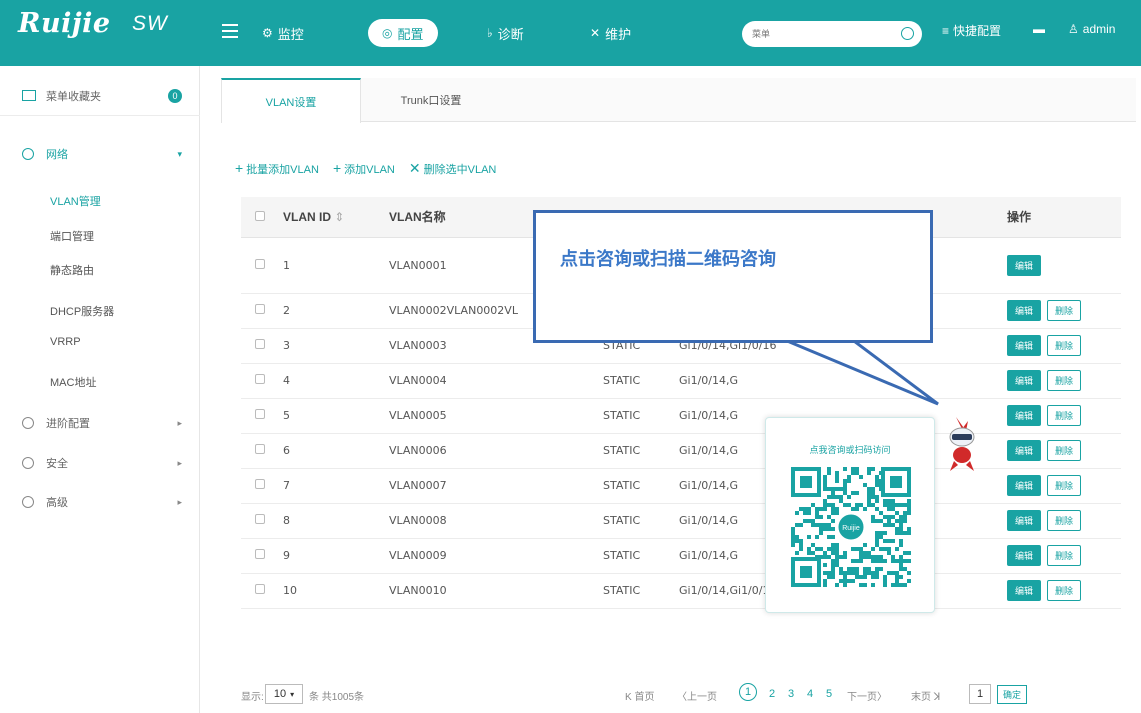 The image size is (1141, 713). Describe the element at coordinates (403, 33) in the screenshot. I see `nav-config: ◎ 配置` at that location.